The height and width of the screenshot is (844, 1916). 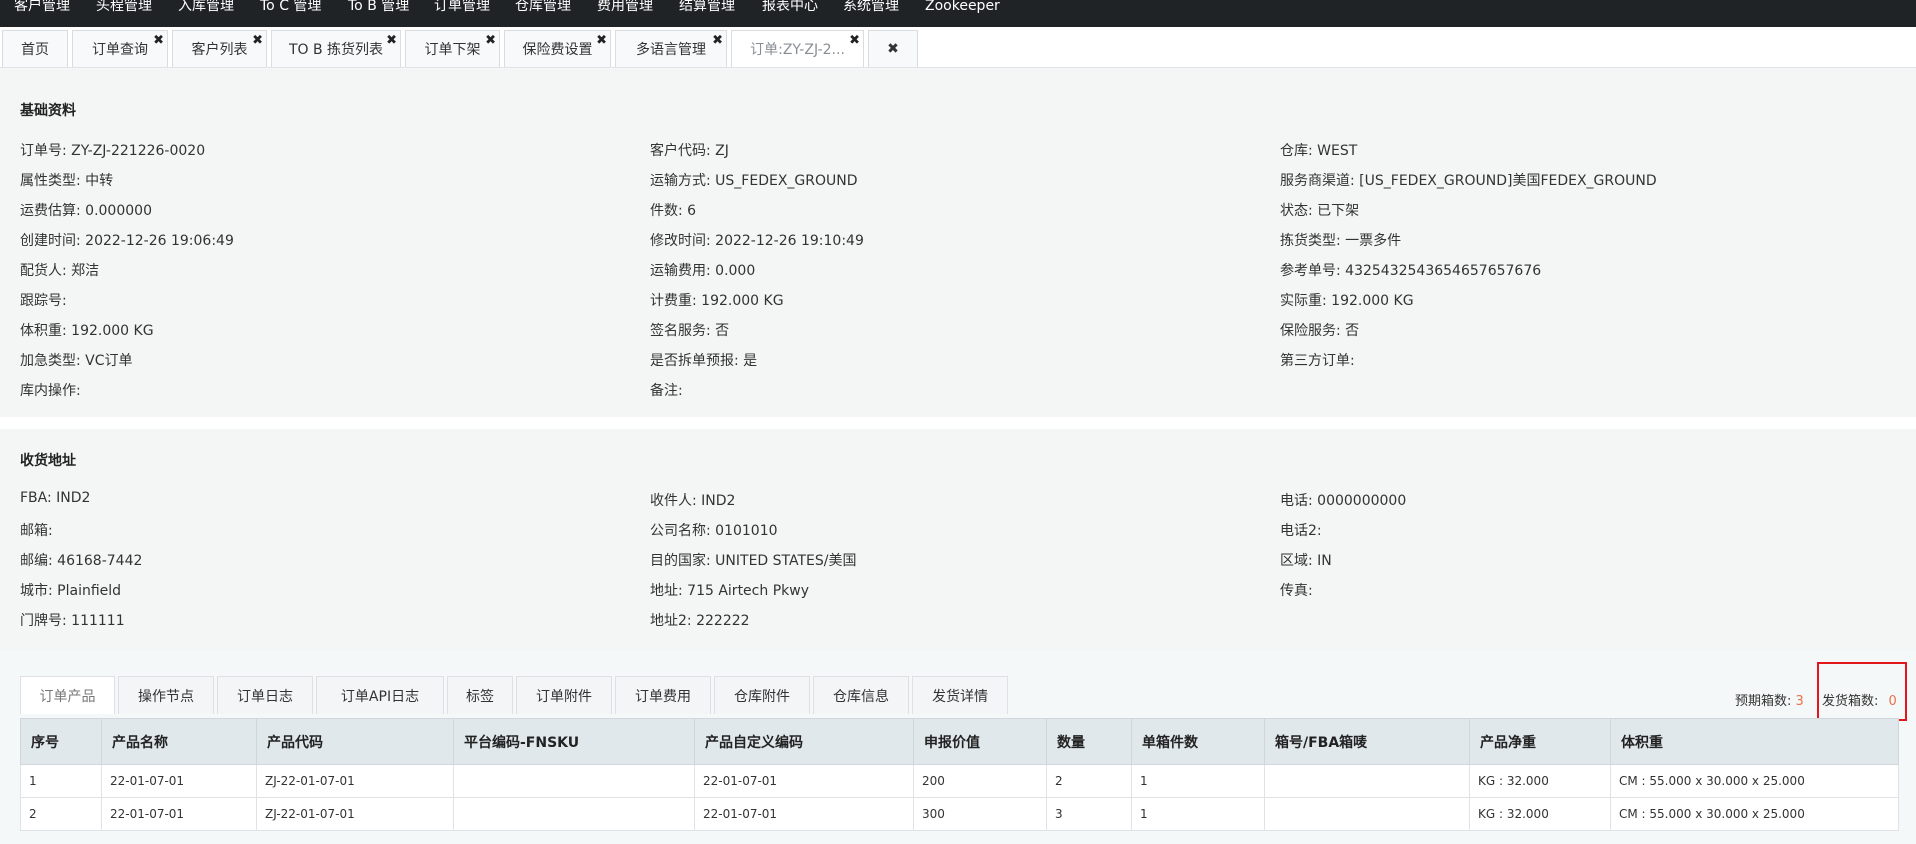 What do you see at coordinates (378, 6) in the screenshot?
I see `nav-tob-mgmt: To B 管理` at bounding box center [378, 6].